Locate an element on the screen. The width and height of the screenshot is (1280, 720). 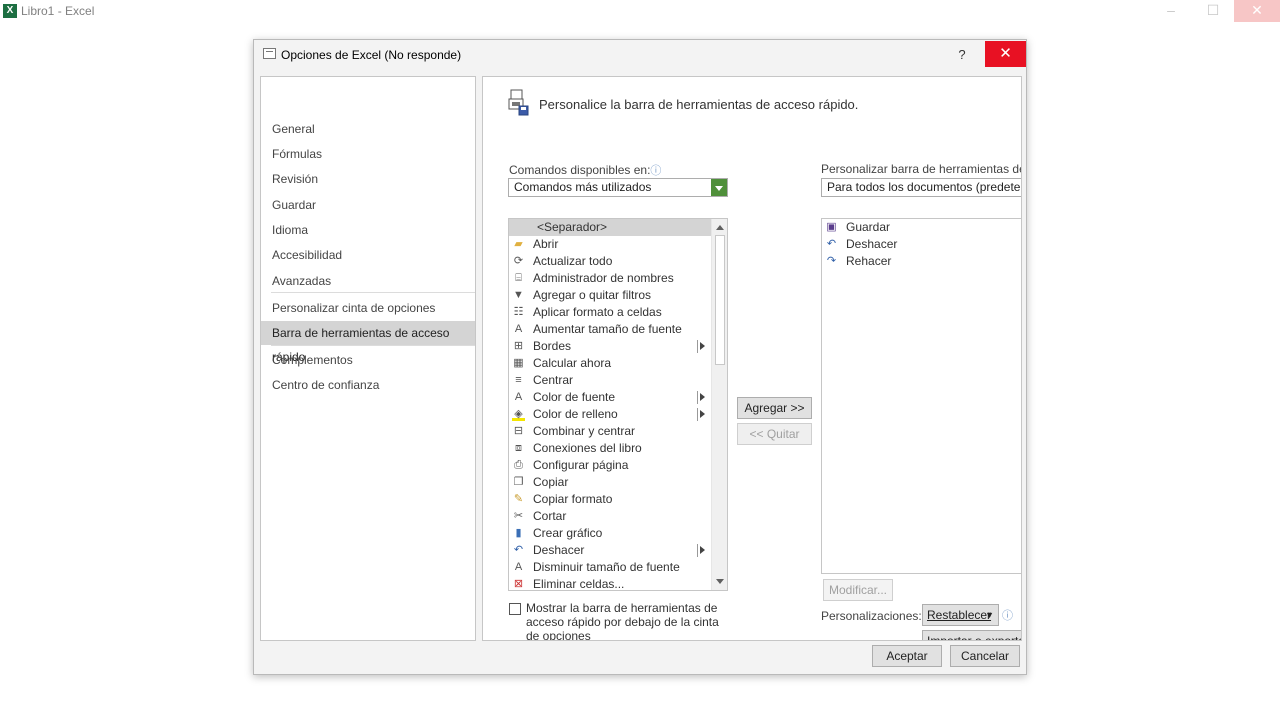
list-item: ⌸ Administrador de nombres is located at coordinates (610, 278).